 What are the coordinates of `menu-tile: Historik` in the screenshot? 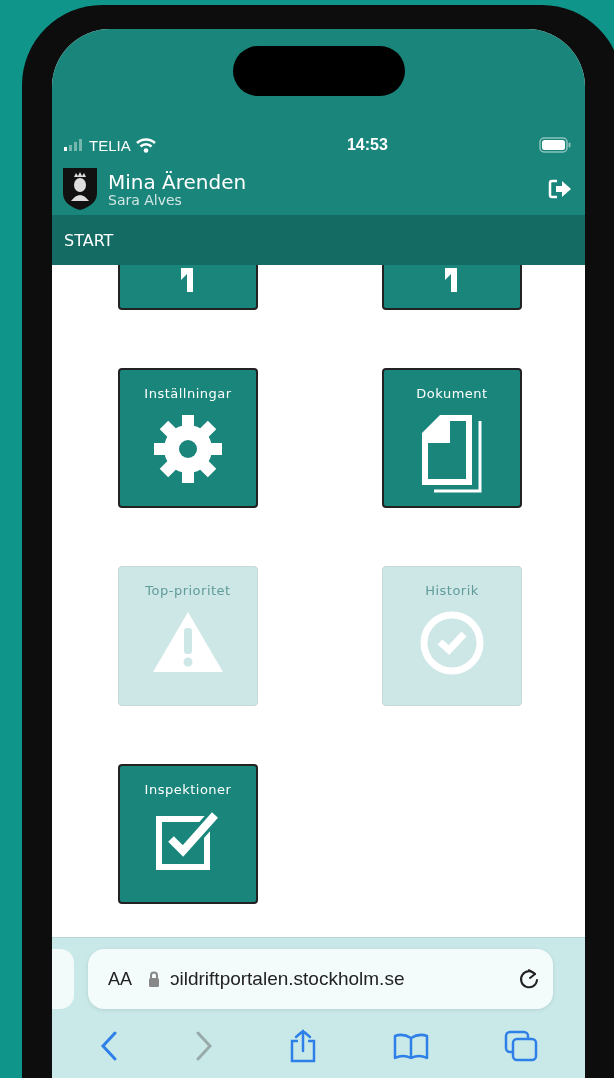 It's located at (452, 636).